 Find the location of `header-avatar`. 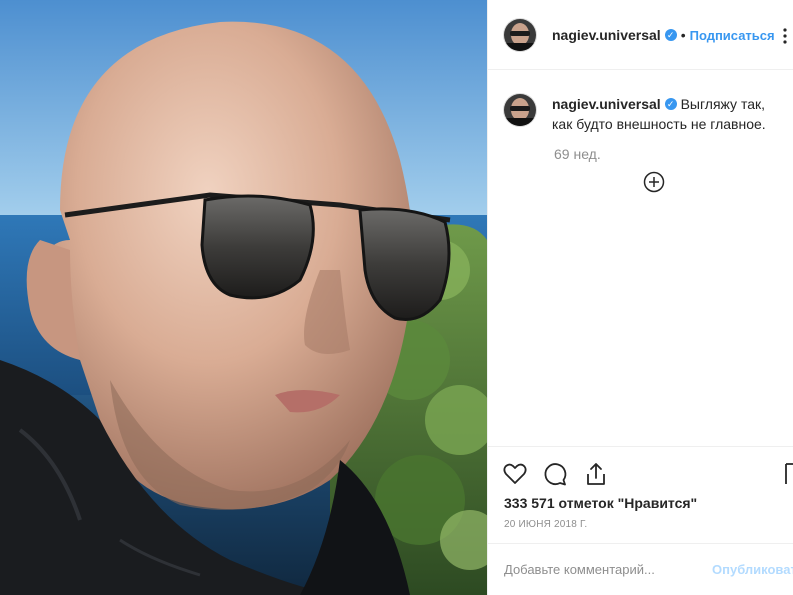

header-avatar is located at coordinates (520, 35).